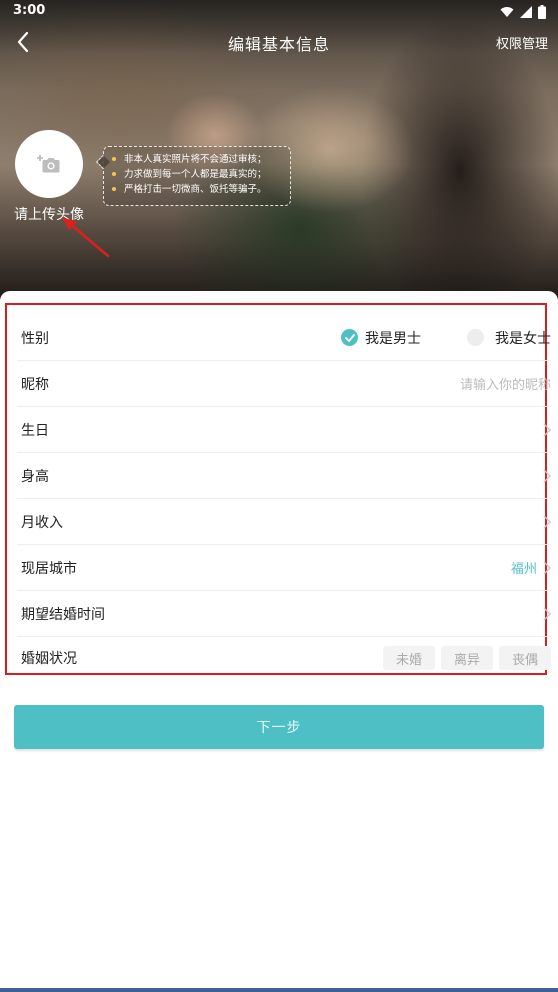  Describe the element at coordinates (63, 614) in the screenshot. I see `marriage-time-label: 期望结婚时间` at that location.